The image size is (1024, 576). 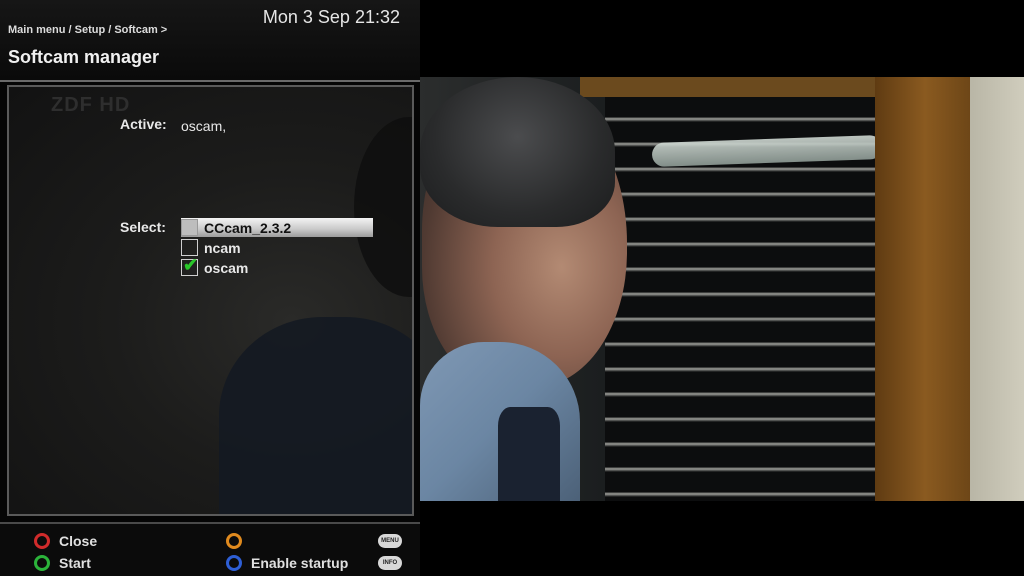 I want to click on green-key-label: Start, so click(x=75, y=563).